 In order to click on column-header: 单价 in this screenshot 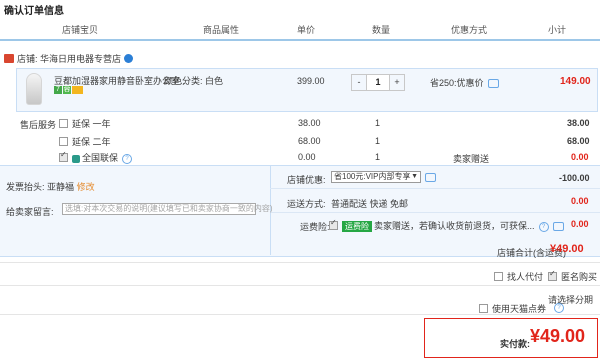, I will do `click(306, 30)`.